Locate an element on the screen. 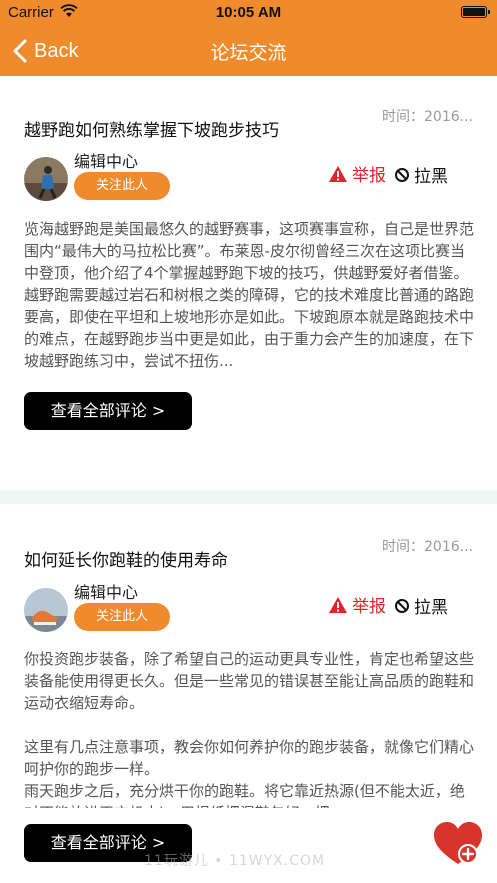 This screenshot has height=883, width=497. status-bar: Carrier 10:05 AM is located at coordinates (248, 13).